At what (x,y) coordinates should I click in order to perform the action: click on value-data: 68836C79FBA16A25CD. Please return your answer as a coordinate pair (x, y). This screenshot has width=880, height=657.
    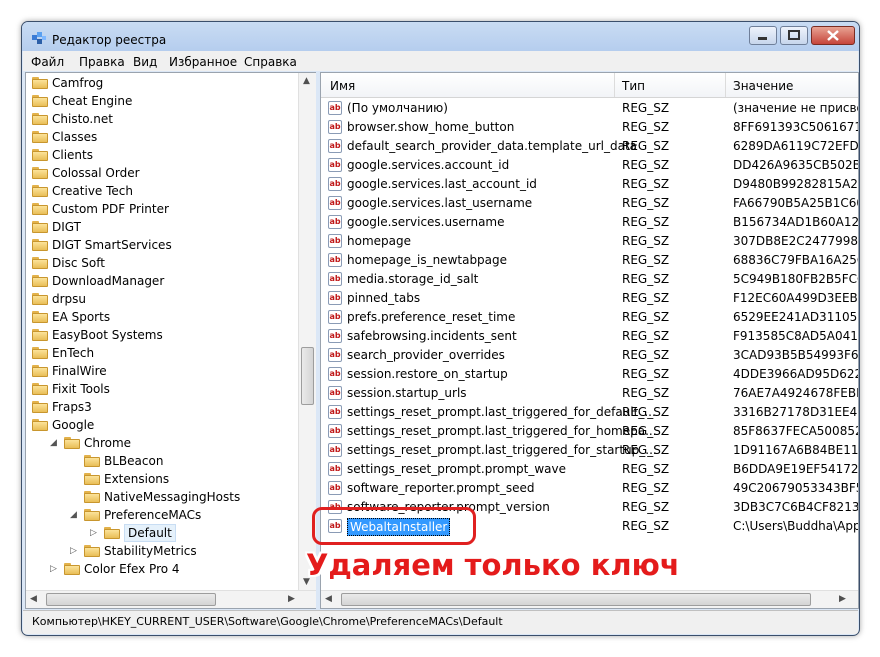
    Looking at the image, I should click on (795, 260).